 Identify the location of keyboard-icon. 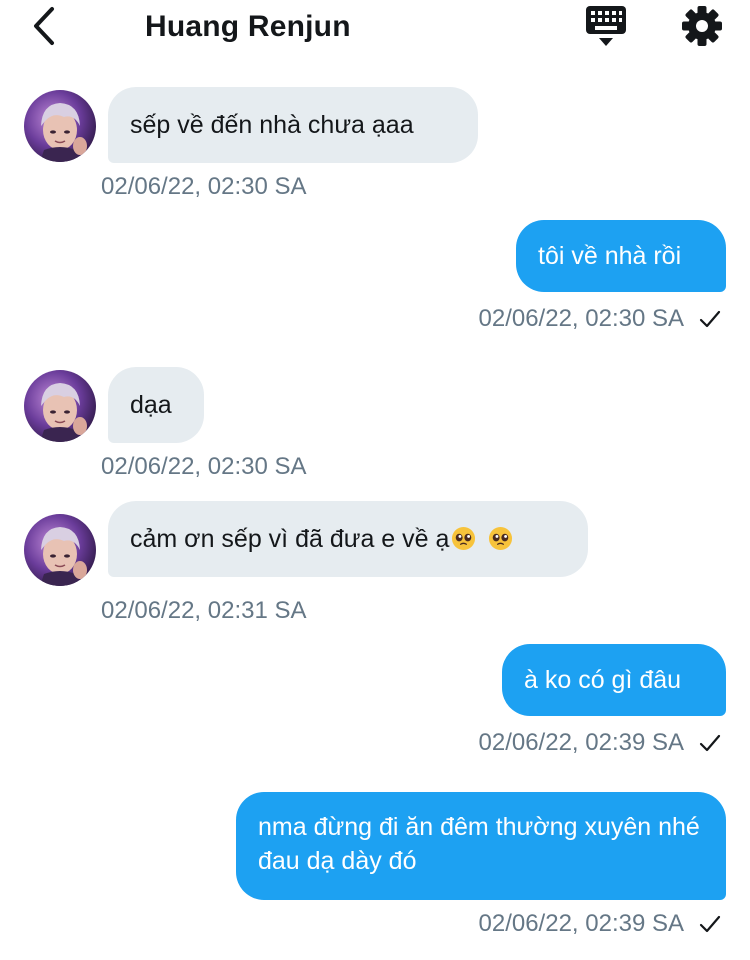
(606, 26).